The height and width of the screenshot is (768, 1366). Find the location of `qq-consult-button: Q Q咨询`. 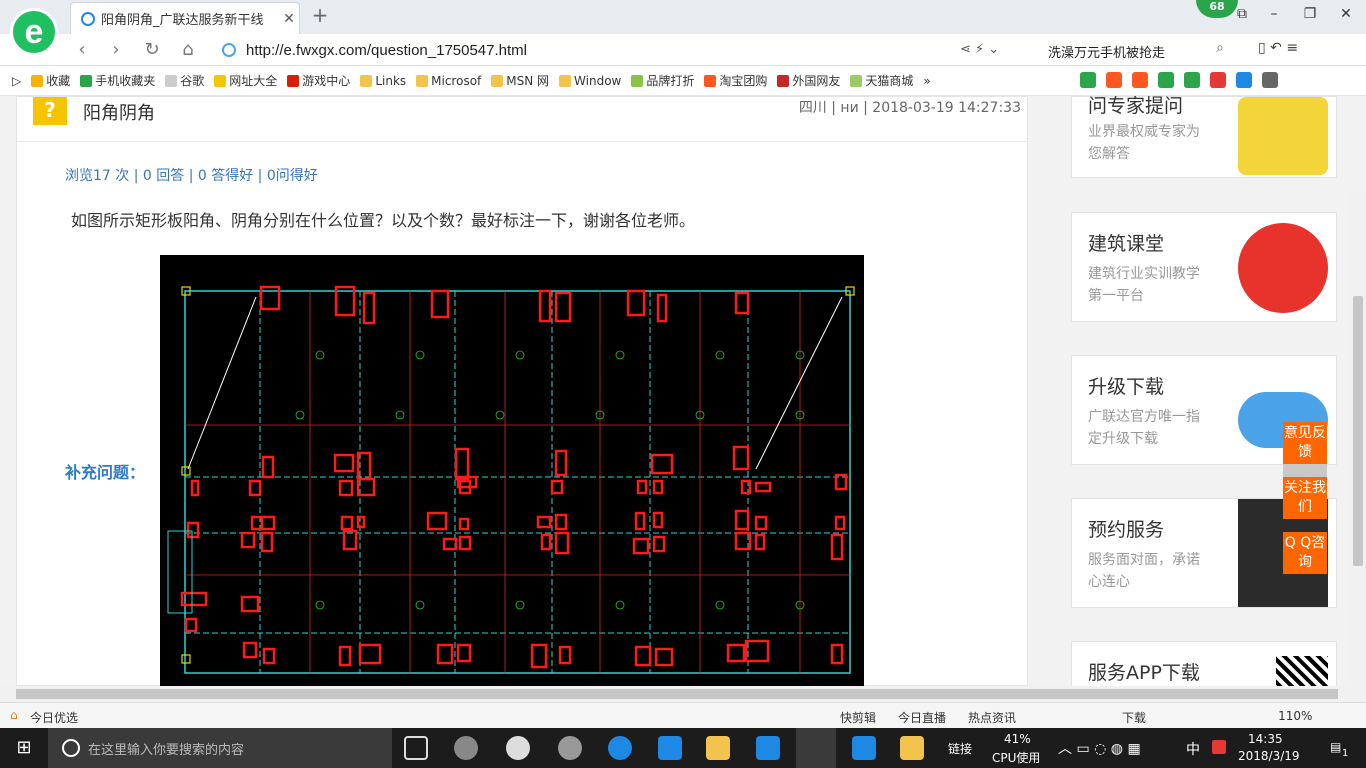

qq-consult-button: Q Q咨询 is located at coordinates (1305, 553).